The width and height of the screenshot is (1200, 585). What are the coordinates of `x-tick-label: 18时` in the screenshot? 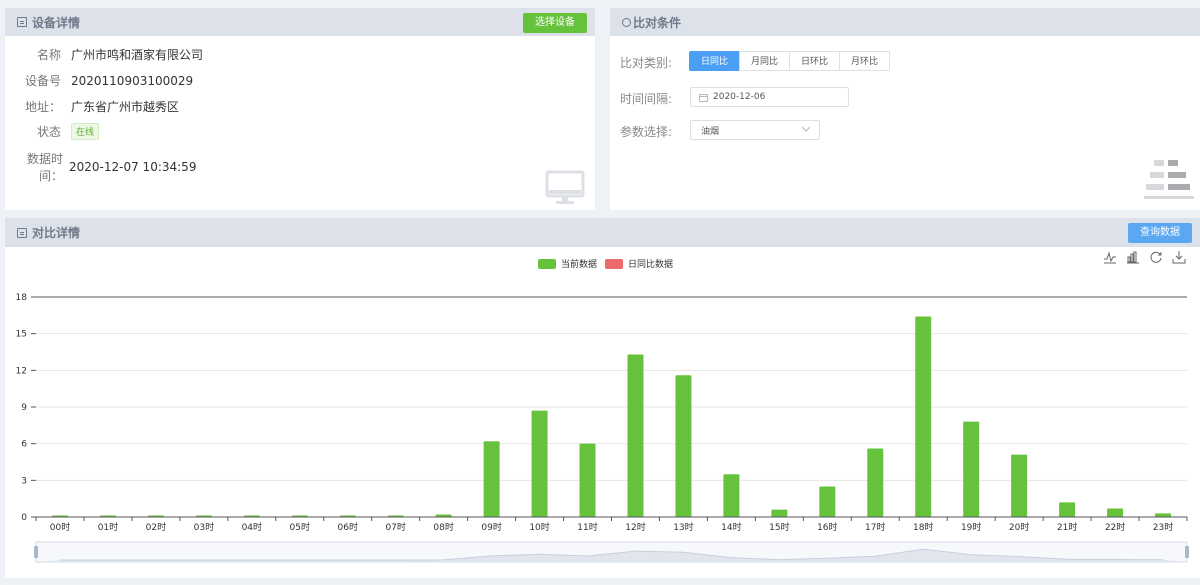 It's located at (923, 527).